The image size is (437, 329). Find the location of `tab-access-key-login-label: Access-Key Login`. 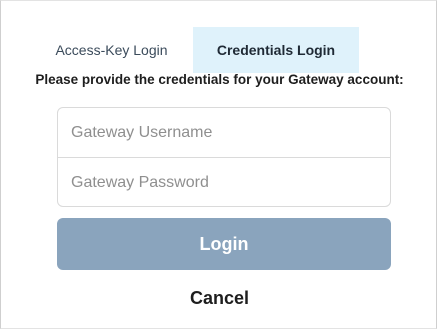

tab-access-key-login-label: Access-Key Login is located at coordinates (111, 50).